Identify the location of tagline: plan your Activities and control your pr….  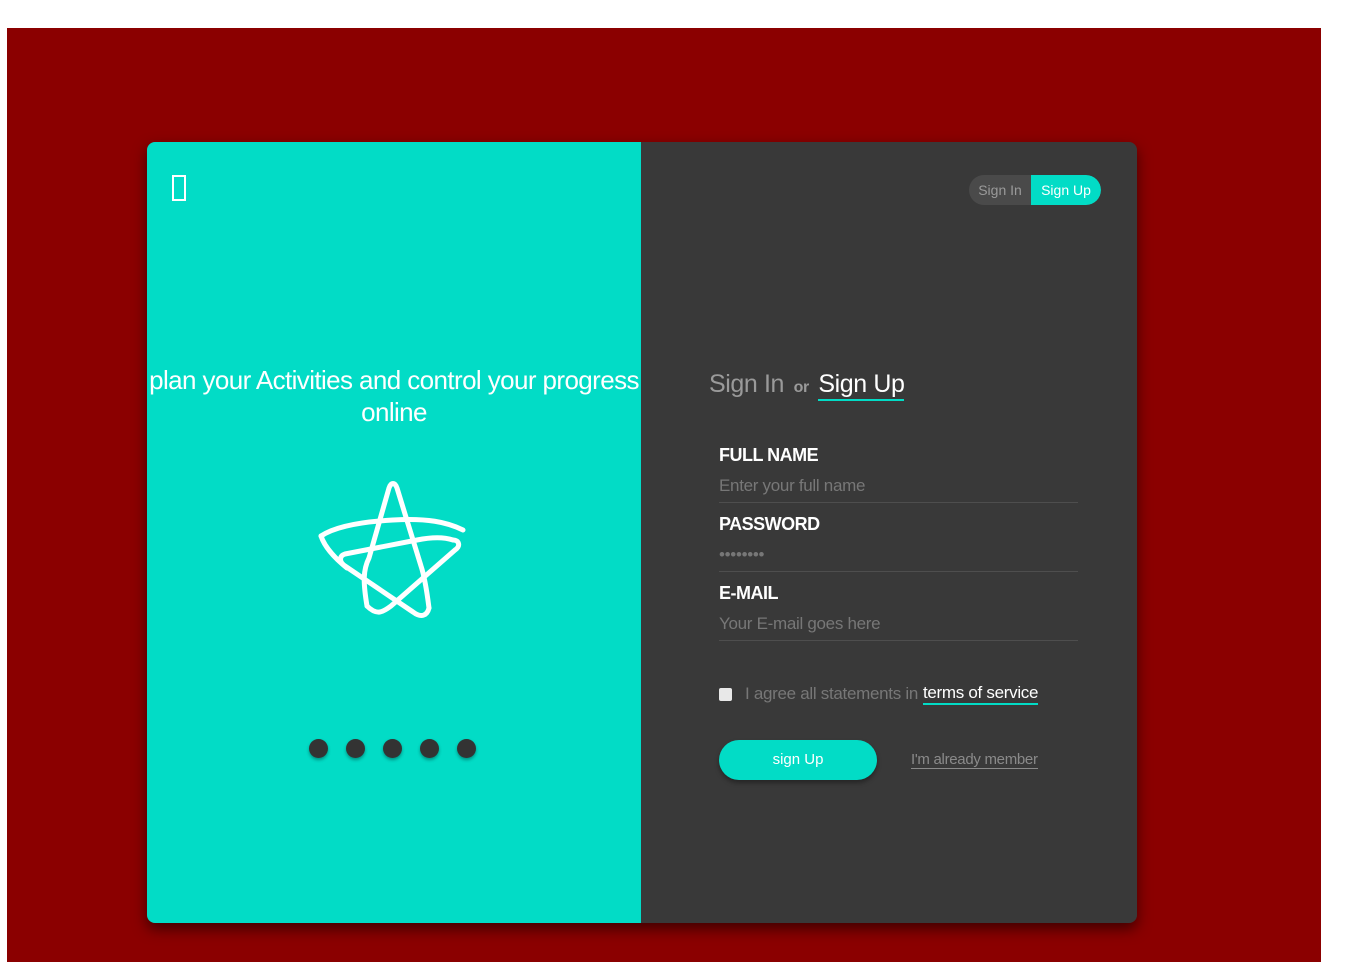
(394, 396).